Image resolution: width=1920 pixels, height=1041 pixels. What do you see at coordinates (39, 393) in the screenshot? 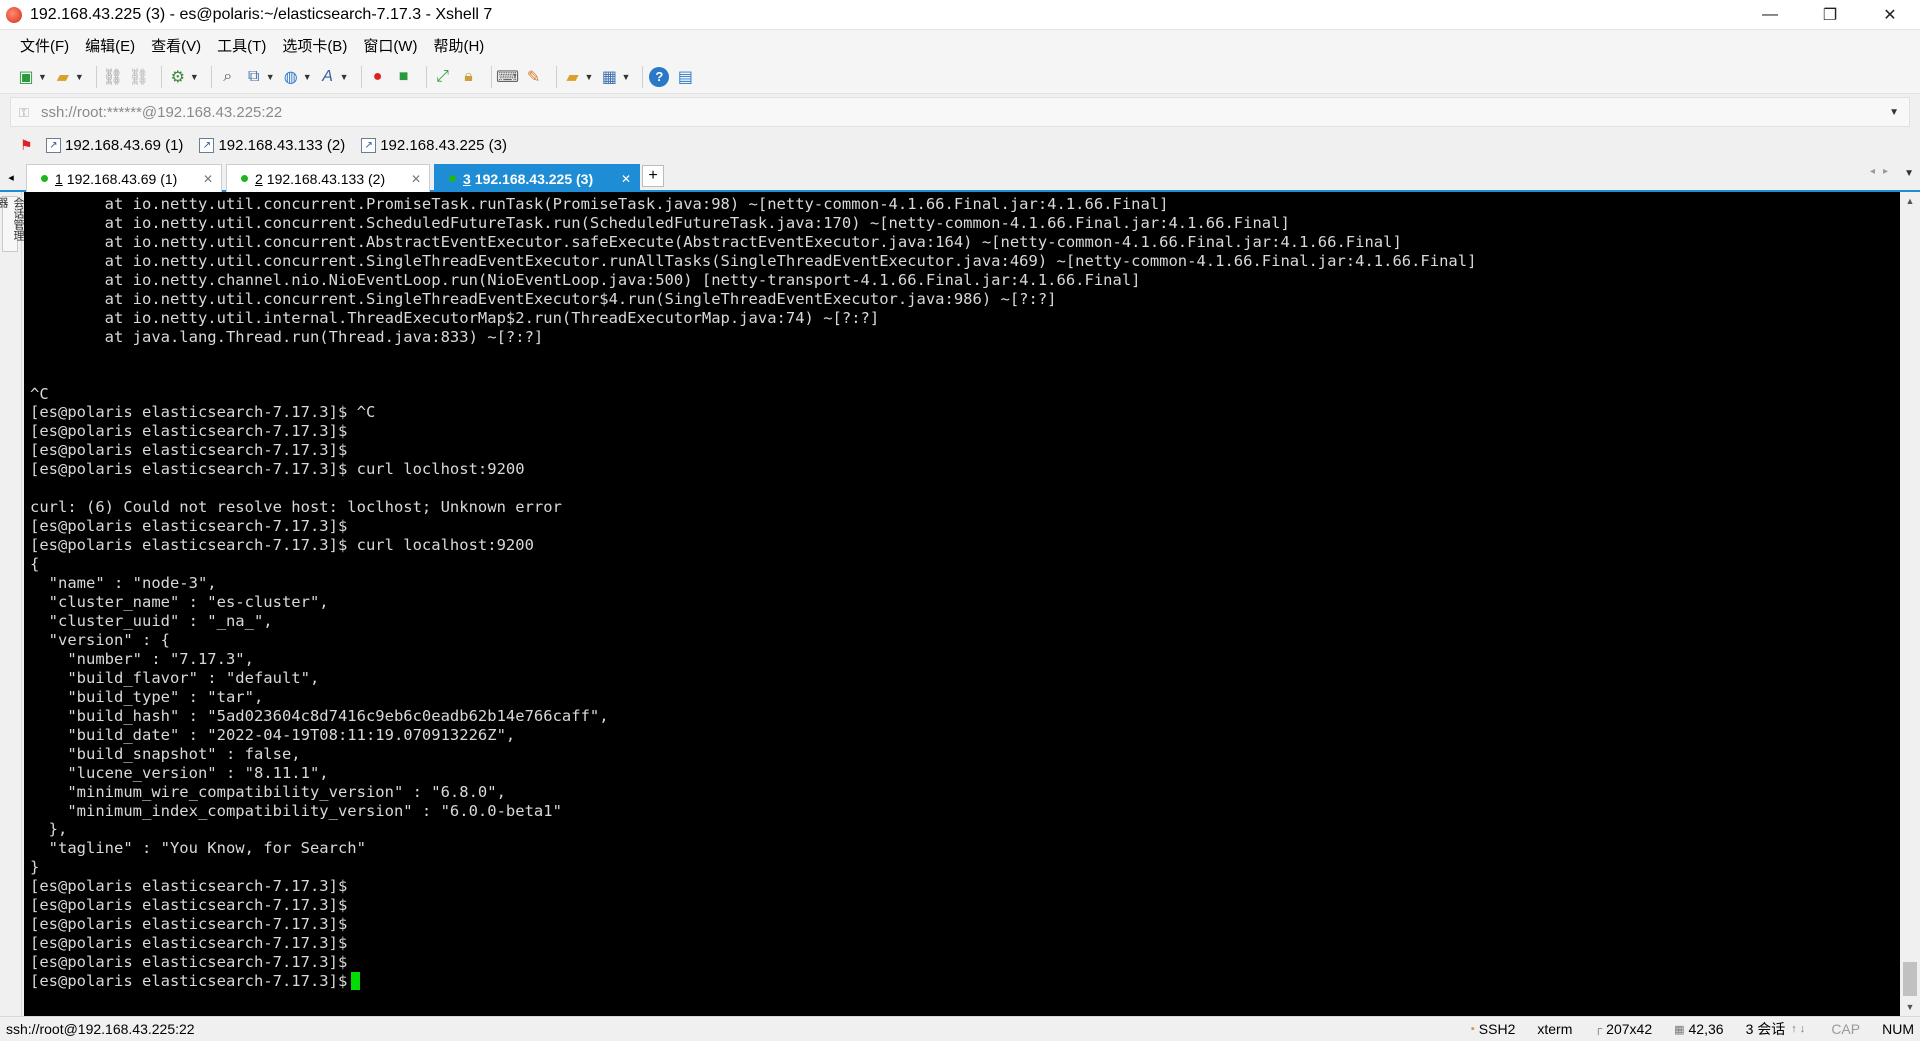
I see `terminal-line: ^C` at bounding box center [39, 393].